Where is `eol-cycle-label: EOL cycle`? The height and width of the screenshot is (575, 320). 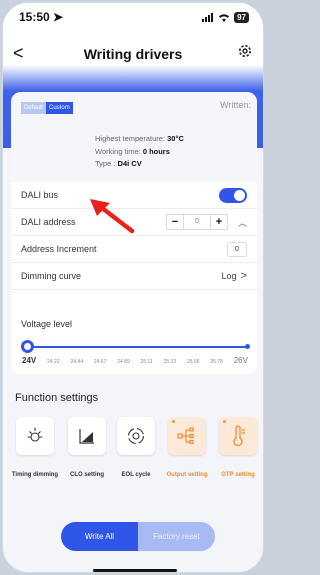 eol-cycle-label: EOL cycle is located at coordinates (136, 475).